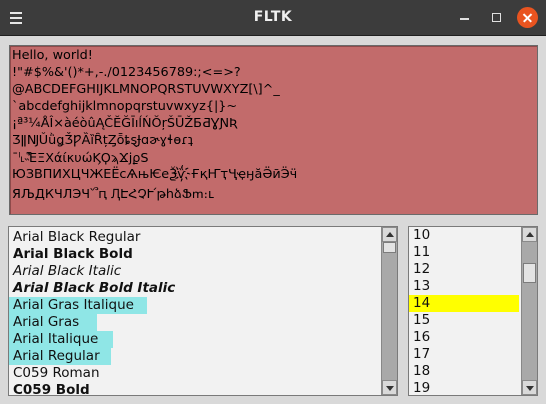  Describe the element at coordinates (74, 237) in the screenshot. I see `font-list-item: Arial Black Regular` at that location.